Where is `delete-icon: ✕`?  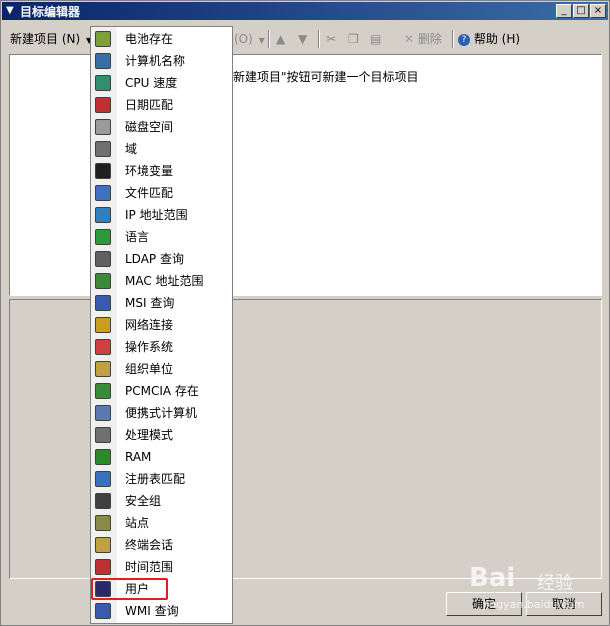 delete-icon: ✕ is located at coordinates (409, 39).